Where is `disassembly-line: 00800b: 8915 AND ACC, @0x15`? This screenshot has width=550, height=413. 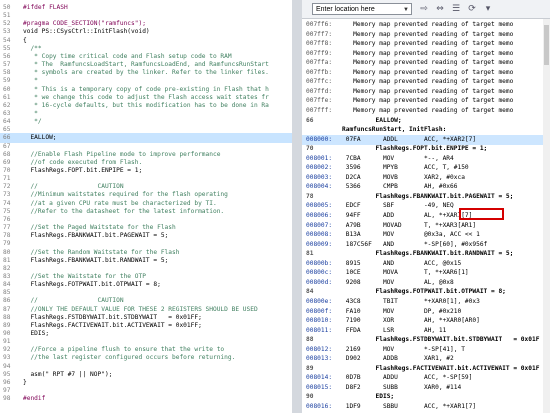
disassembly-line: 00800b: 8915 AND ACC, @0x15 is located at coordinates (426, 264).